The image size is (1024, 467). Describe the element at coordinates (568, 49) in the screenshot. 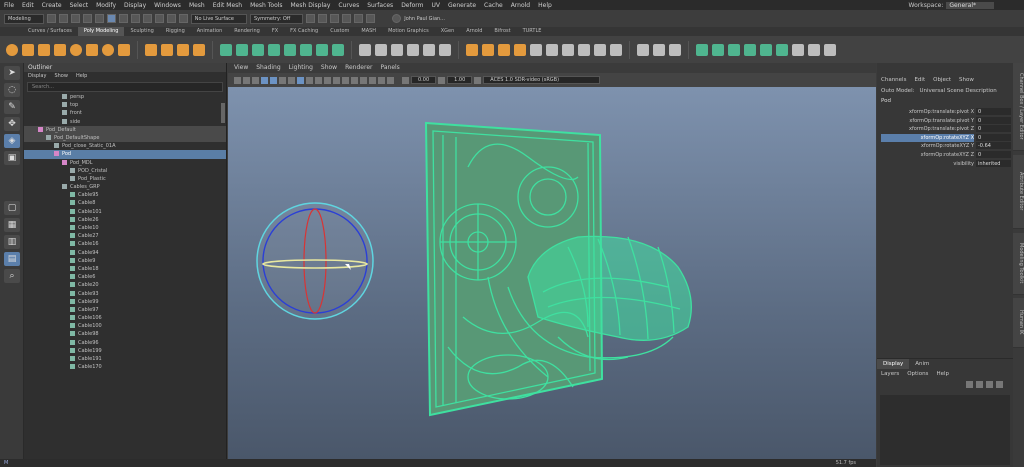

I see `freeze-transform-icon` at that location.